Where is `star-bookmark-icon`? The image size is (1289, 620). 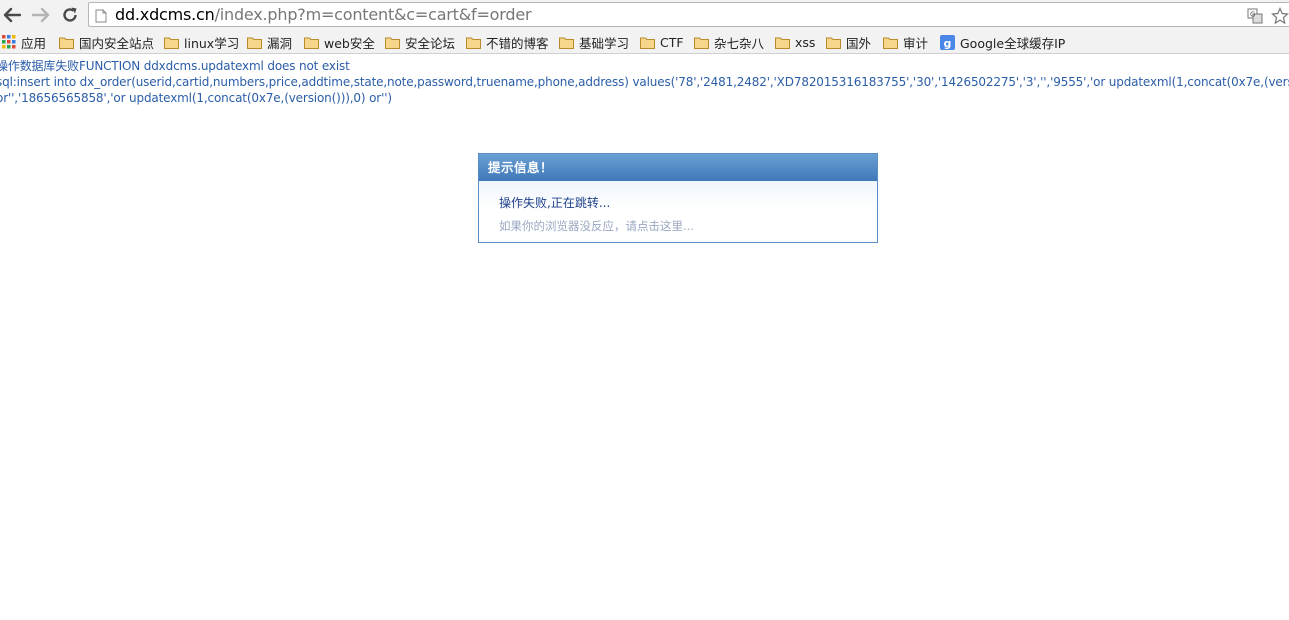 star-bookmark-icon is located at coordinates (1280, 18).